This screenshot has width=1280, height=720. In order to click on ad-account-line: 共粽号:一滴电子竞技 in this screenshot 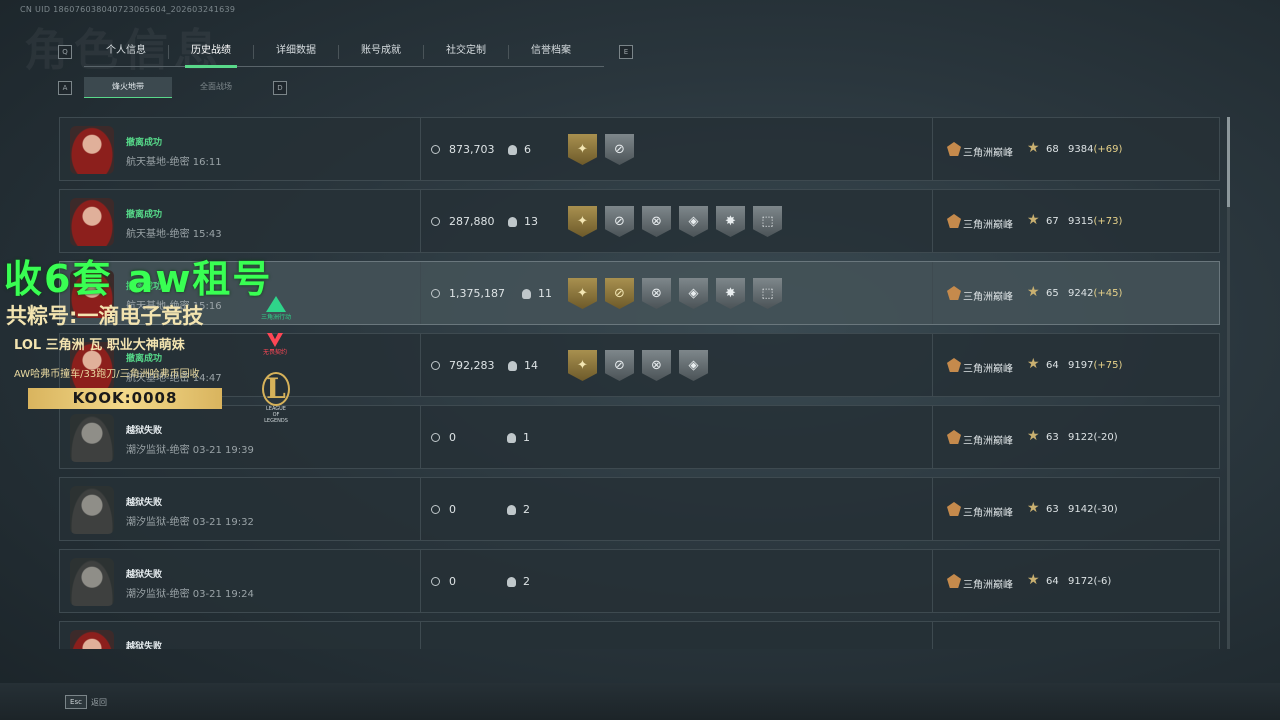, I will do `click(105, 316)`.